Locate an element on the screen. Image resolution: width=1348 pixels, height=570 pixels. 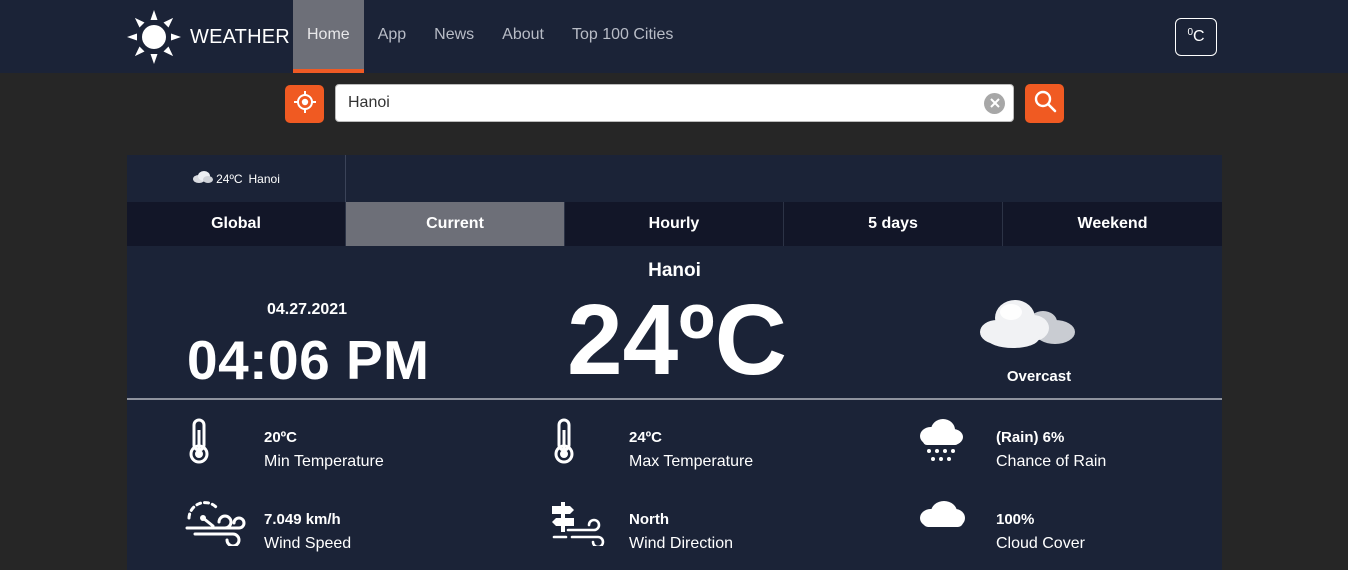
nav-app: App is located at coordinates (392, 36).